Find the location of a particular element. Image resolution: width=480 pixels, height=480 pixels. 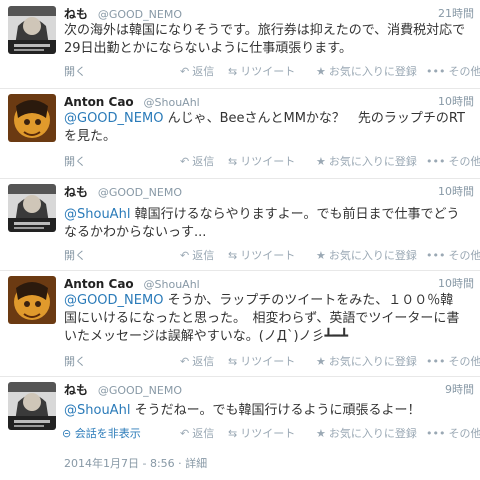

tweet-actions: ⊝ 会話を非表示 ↶ 返信 ⇆ リツイート ★ お気に入りに登録 ••• その他 is located at coordinates (271, 434).